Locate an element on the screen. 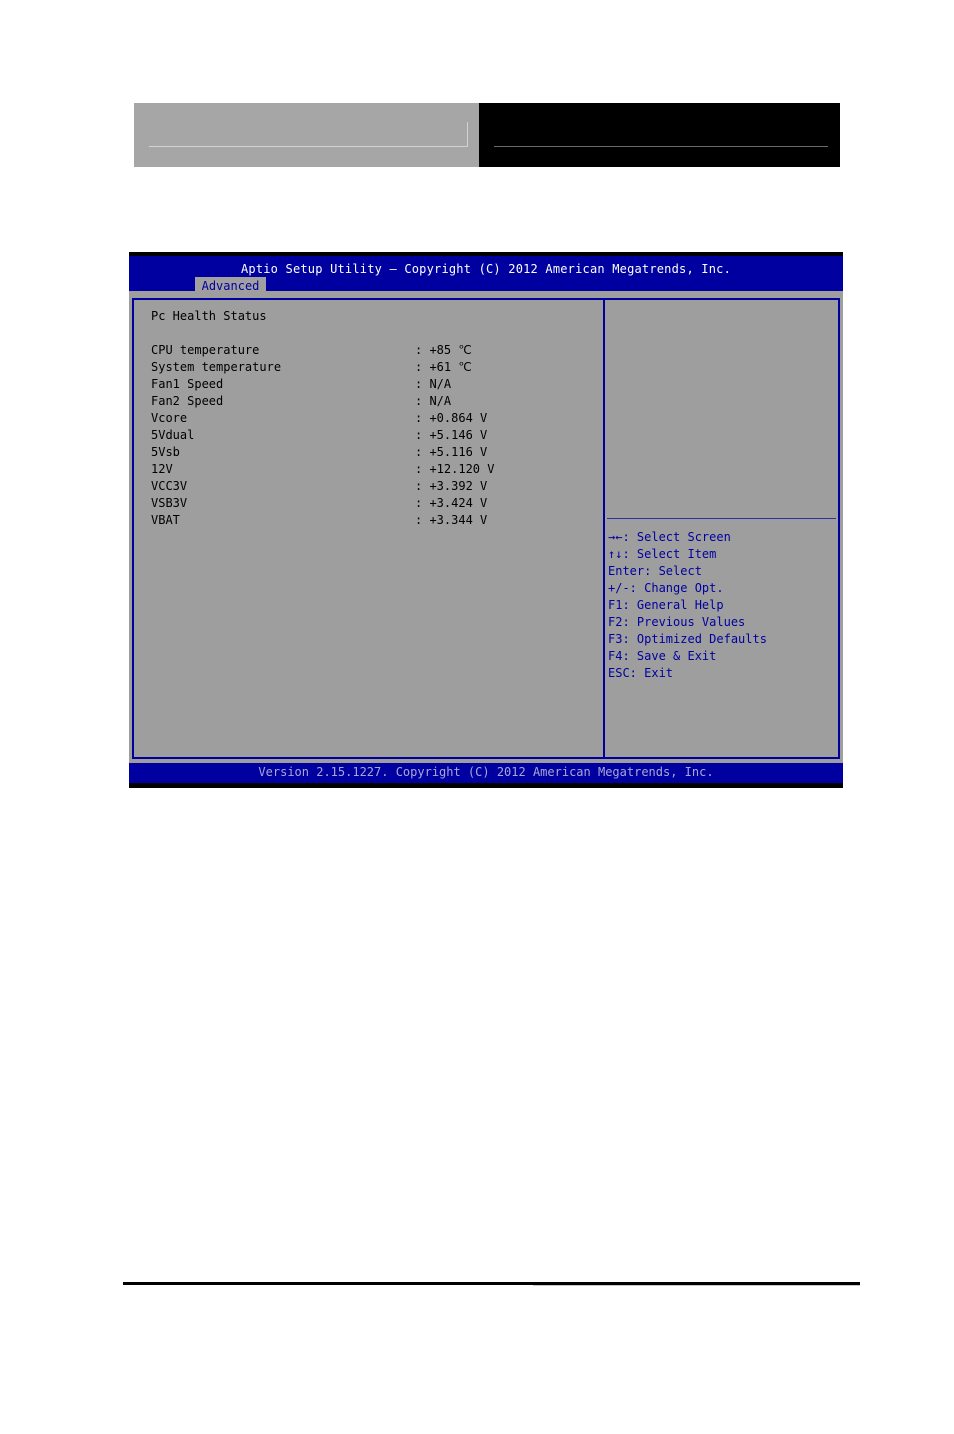 The image size is (954, 1434). help-select-item: ↑↓: Select Item is located at coordinates (662, 554).